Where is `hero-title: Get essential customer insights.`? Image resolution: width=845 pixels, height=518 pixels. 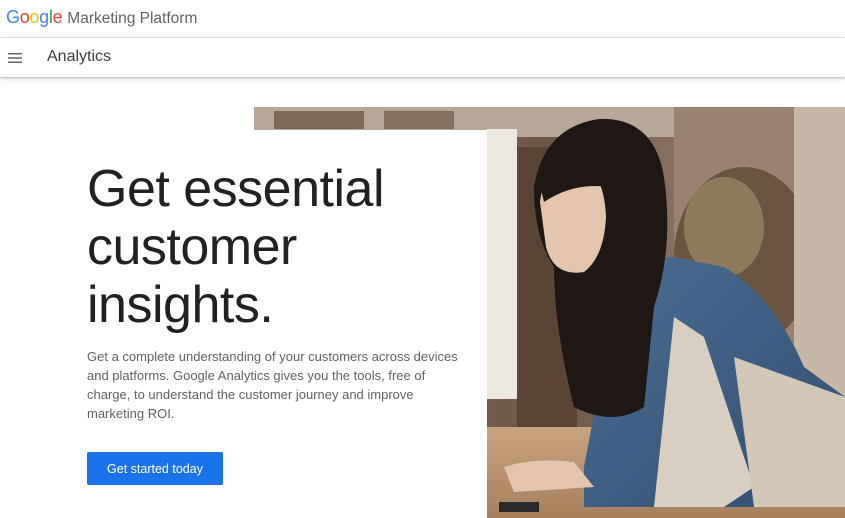 hero-title: Get essential customer insights. is located at coordinates (267, 247).